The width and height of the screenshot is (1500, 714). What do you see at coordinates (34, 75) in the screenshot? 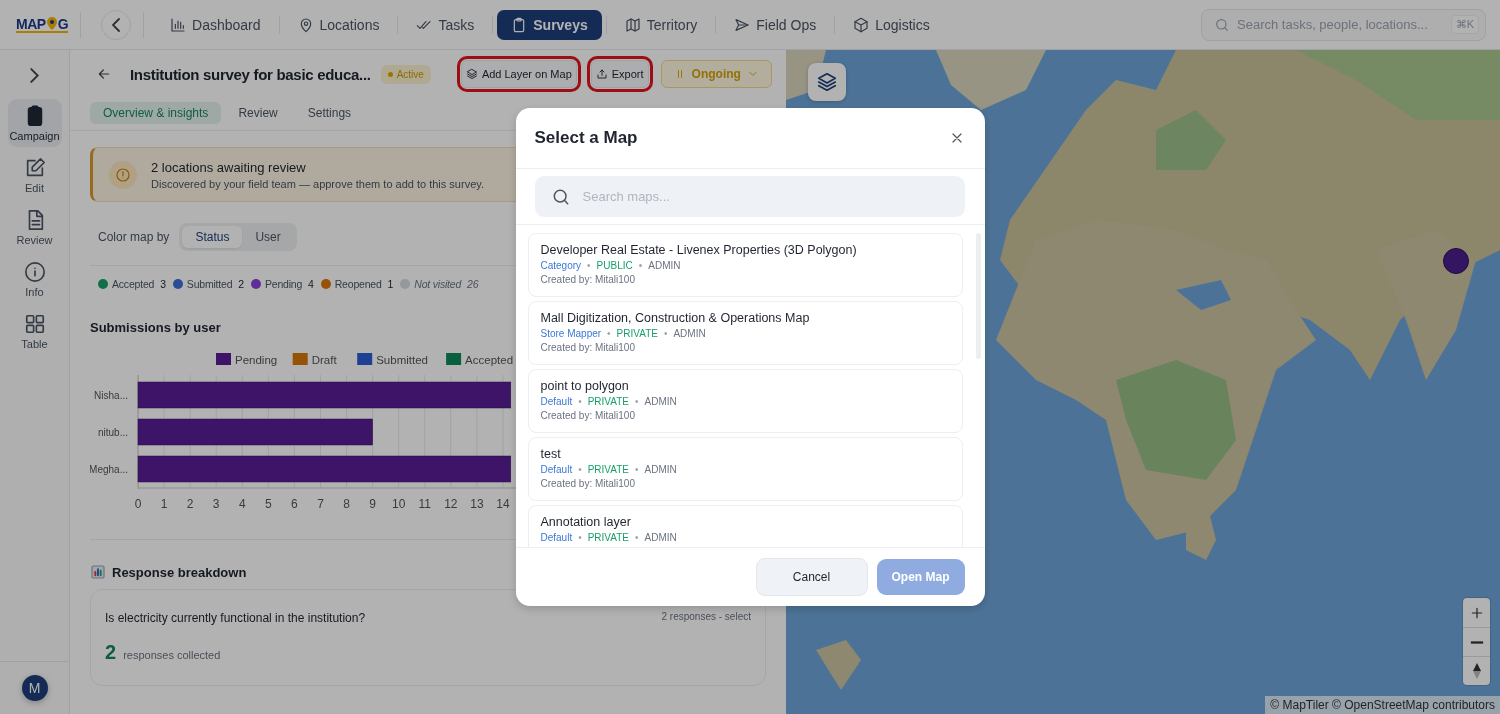
I see `expand-button` at bounding box center [34, 75].